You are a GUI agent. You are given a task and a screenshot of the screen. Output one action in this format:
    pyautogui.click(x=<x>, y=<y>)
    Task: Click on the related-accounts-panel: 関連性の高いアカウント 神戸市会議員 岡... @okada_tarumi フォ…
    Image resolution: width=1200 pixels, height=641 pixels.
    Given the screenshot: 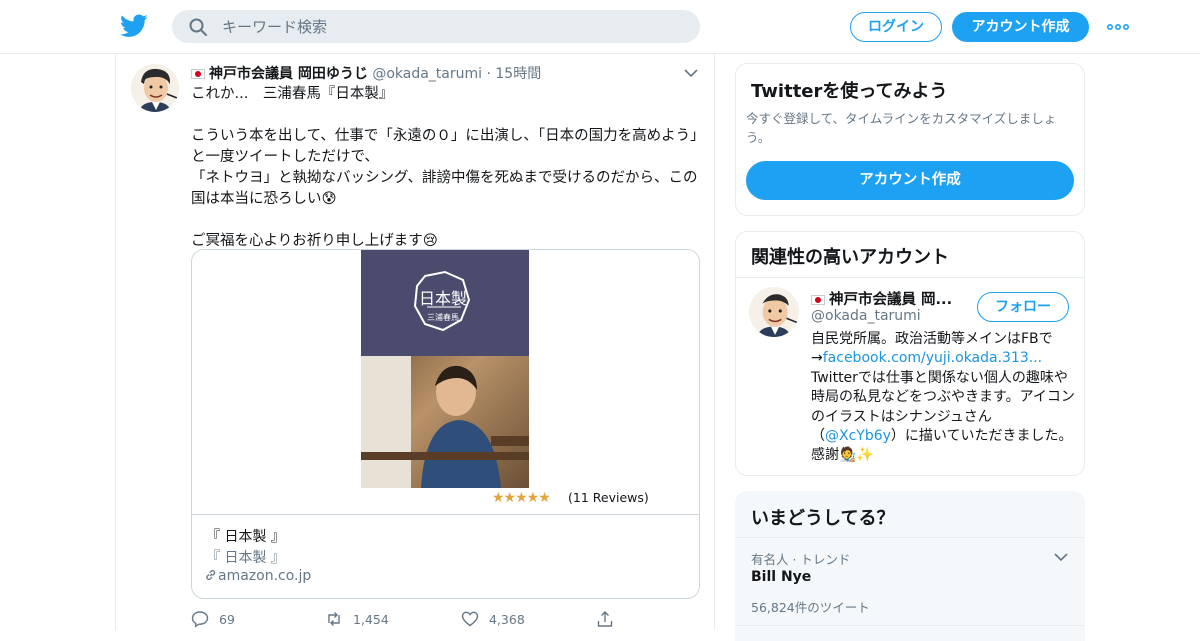 What is the action you would take?
    pyautogui.click(x=910, y=353)
    